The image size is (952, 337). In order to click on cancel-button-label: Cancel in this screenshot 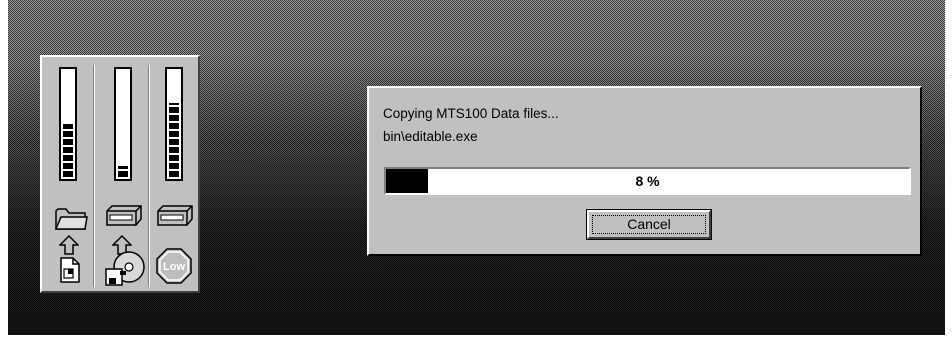, I will do `click(649, 224)`.